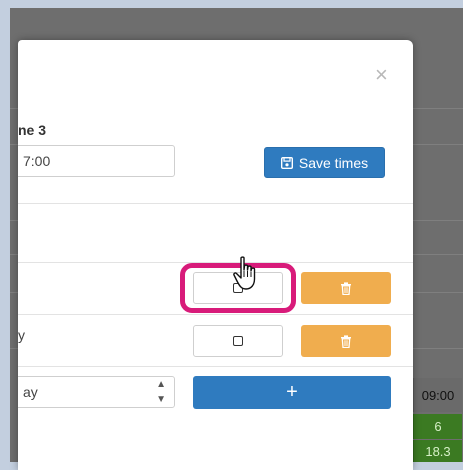 Image resolution: width=463 pixels, height=470 pixels. Describe the element at coordinates (437, 451) in the screenshot. I see `background-green-cell: 18.3` at that location.